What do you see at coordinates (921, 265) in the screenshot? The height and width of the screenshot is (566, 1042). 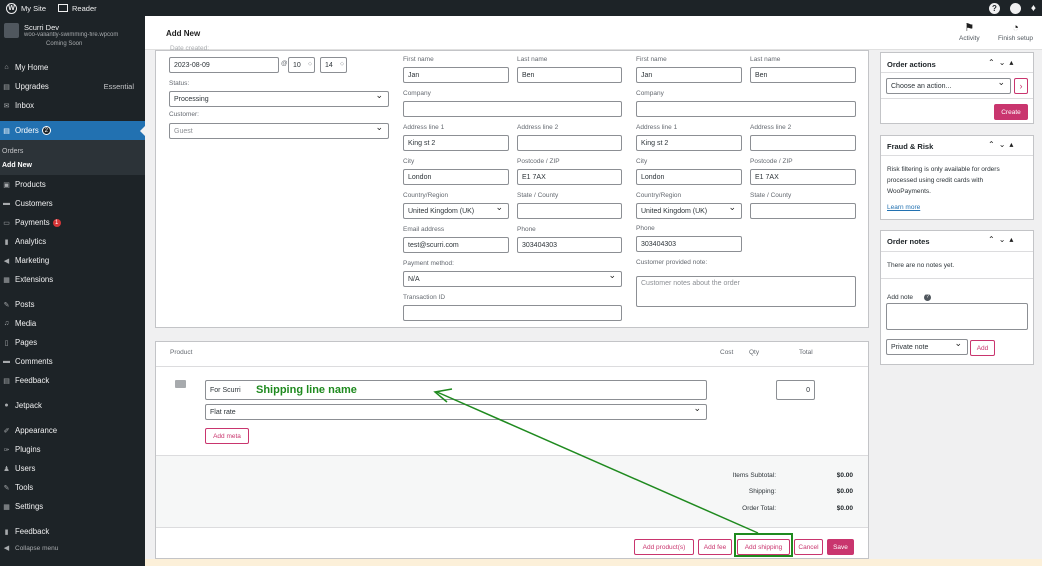 I see `notes-empty-text: There are no notes yet.` at bounding box center [921, 265].